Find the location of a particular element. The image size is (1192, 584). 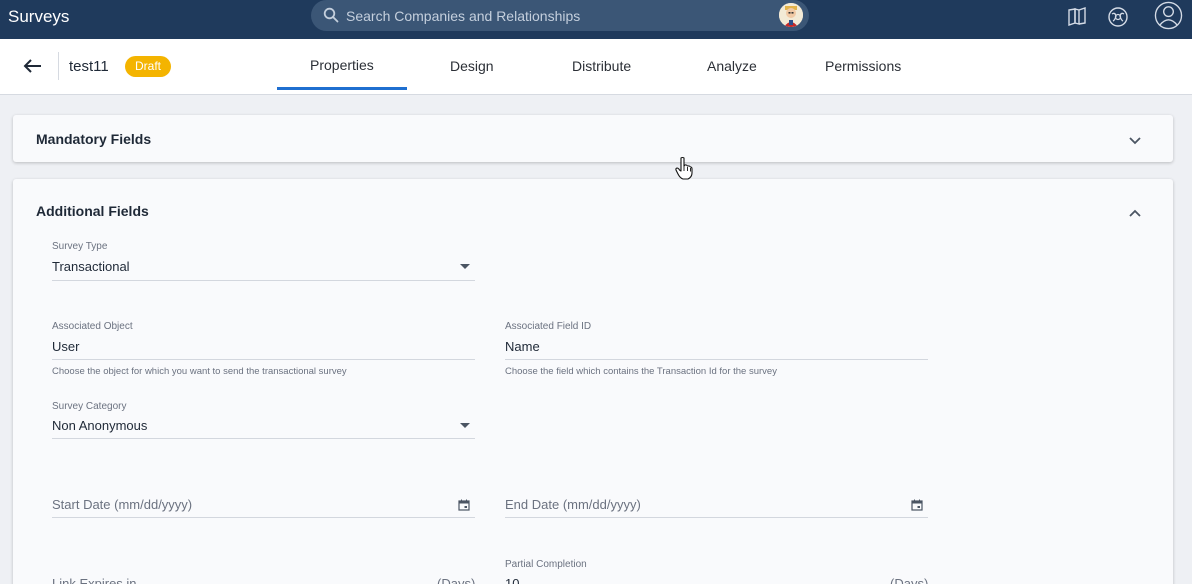

start-date-underline is located at coordinates (263, 517).